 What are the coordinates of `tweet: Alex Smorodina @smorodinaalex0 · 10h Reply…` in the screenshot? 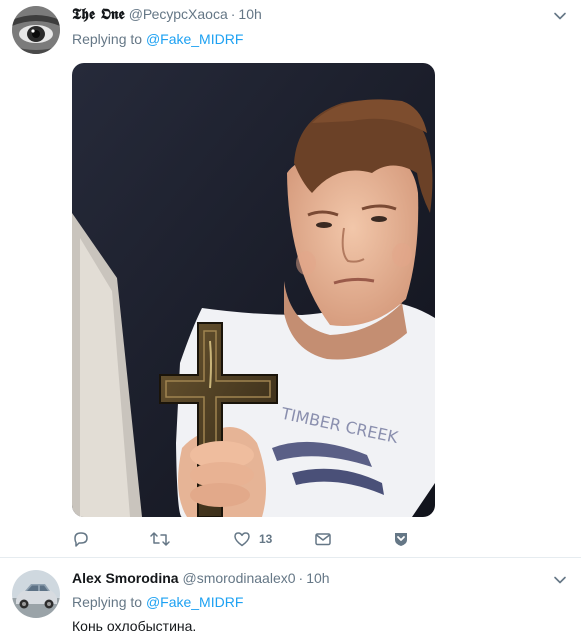 It's located at (290, 597).